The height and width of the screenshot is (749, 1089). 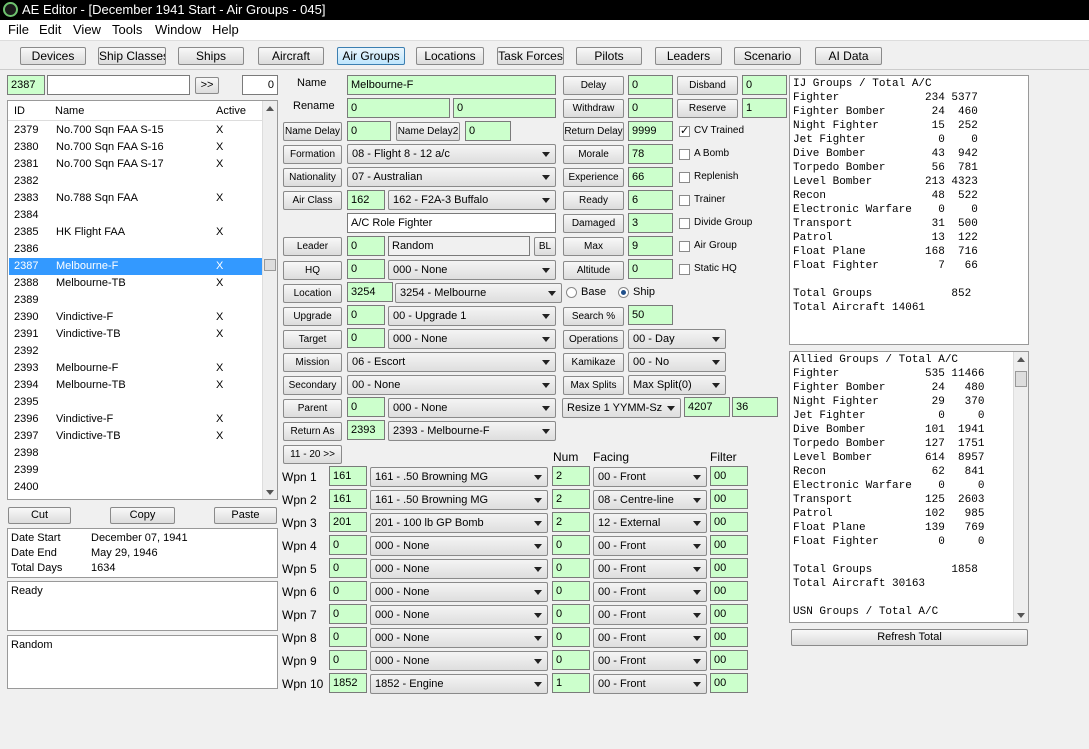 I want to click on air-class-select: 162 - F2A-3 Buffalo, so click(x=472, y=200).